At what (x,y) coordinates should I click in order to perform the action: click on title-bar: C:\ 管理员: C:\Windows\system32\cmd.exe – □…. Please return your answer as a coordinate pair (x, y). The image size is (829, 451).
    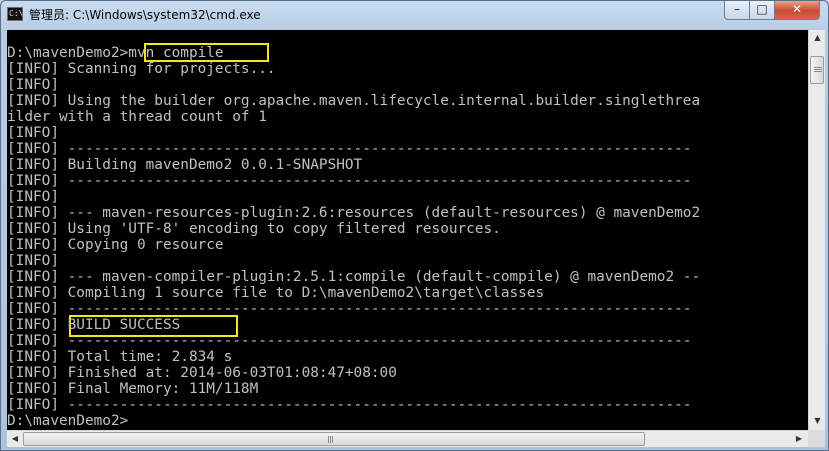
    Looking at the image, I should click on (414, 15).